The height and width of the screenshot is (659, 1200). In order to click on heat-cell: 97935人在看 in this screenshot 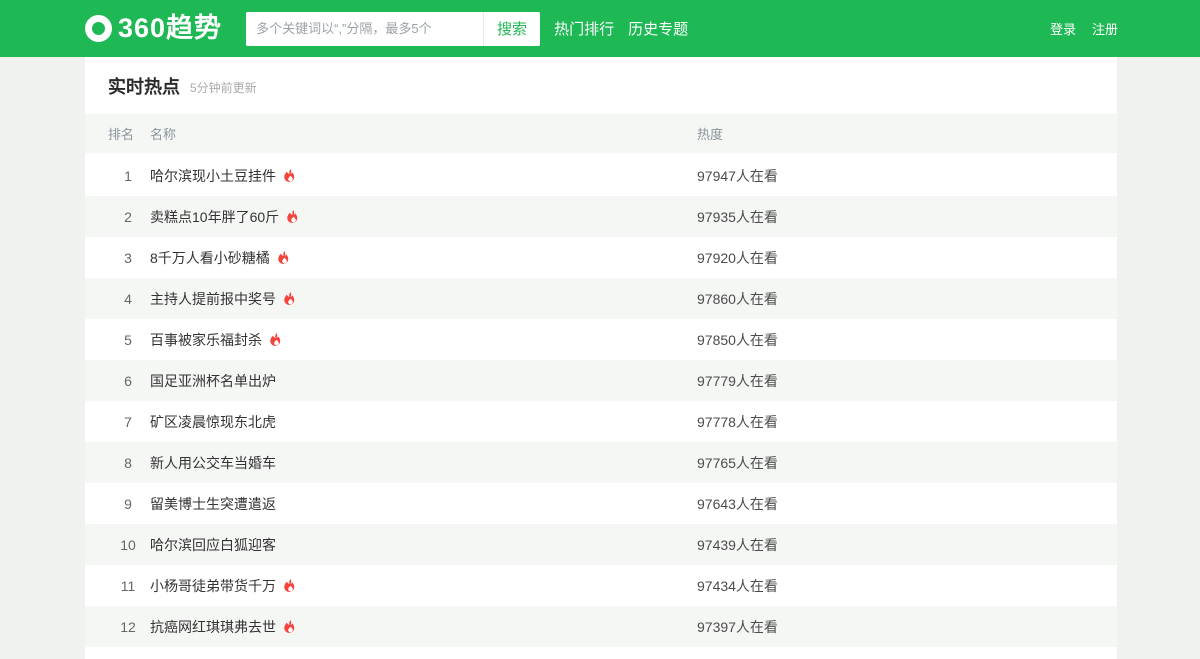, I will do `click(737, 216)`.